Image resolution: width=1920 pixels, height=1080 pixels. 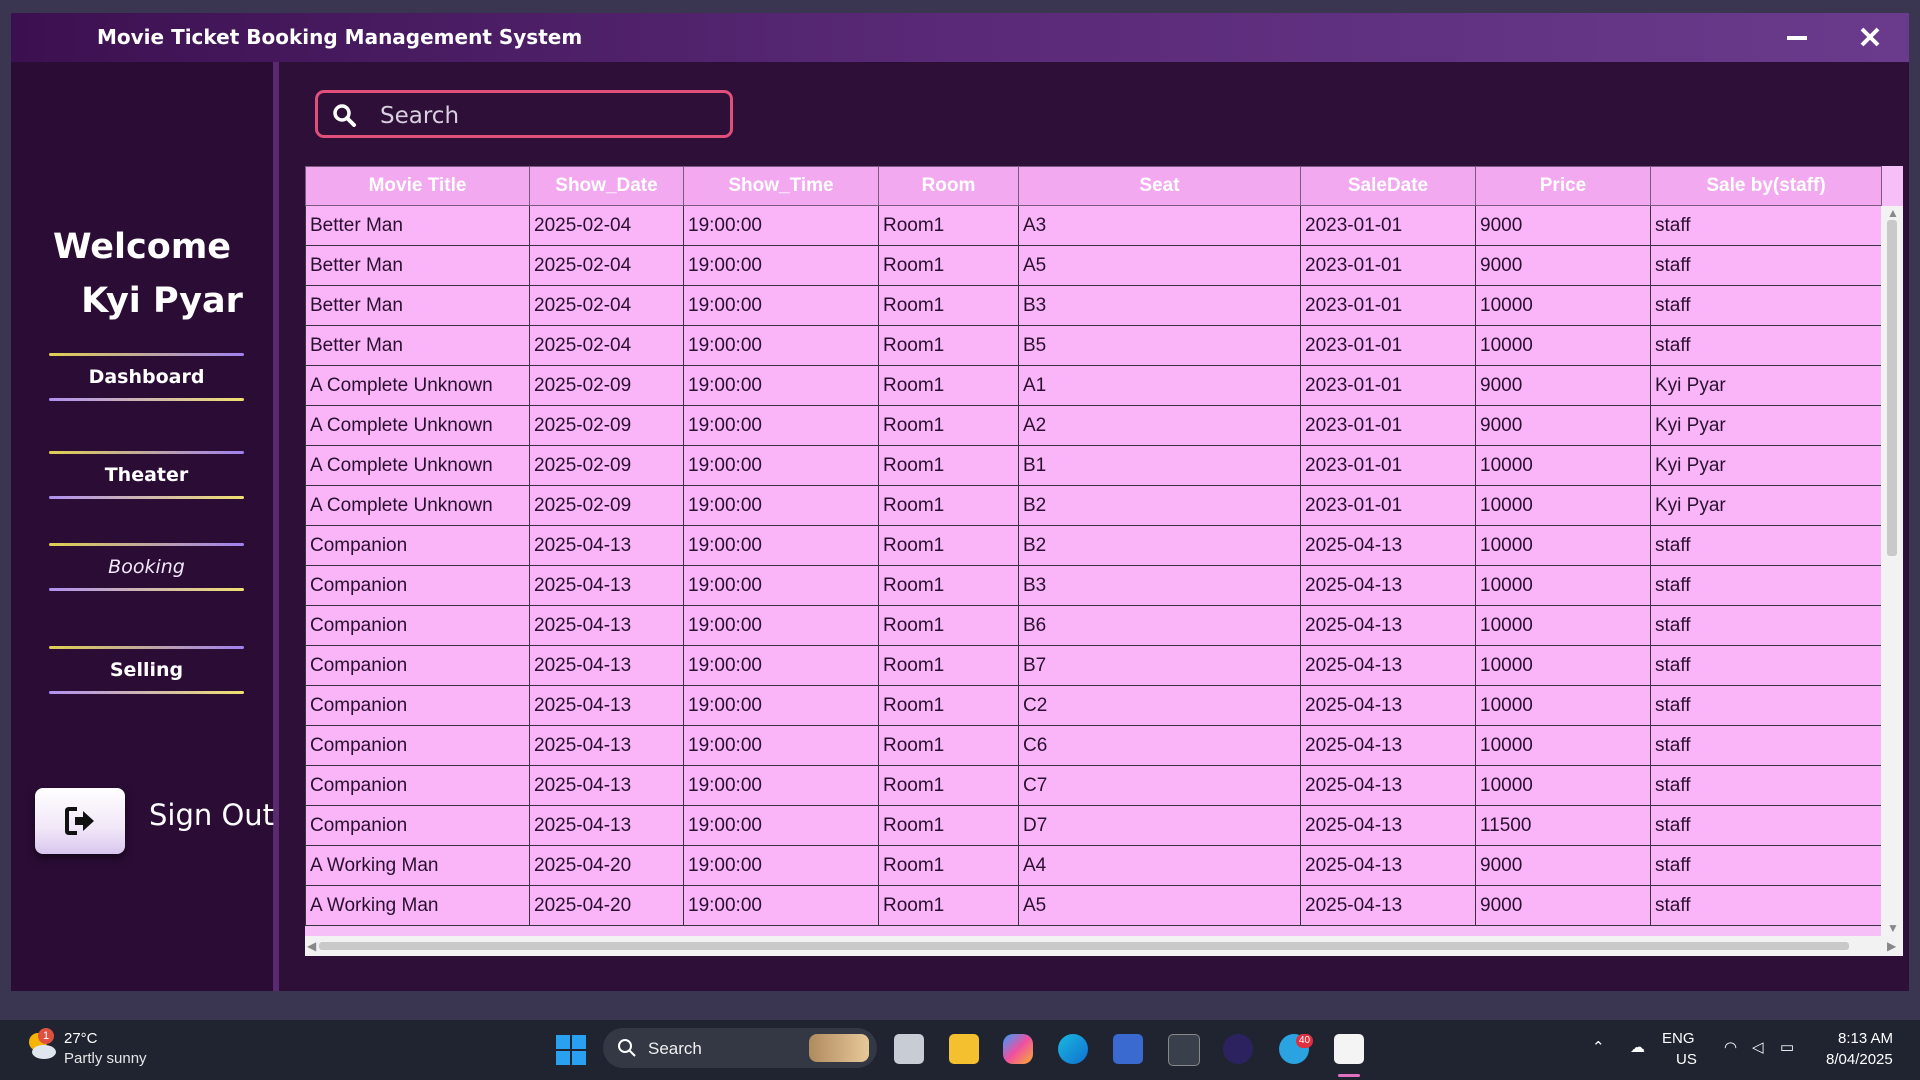 What do you see at coordinates (1870, 37) in the screenshot?
I see `close-button` at bounding box center [1870, 37].